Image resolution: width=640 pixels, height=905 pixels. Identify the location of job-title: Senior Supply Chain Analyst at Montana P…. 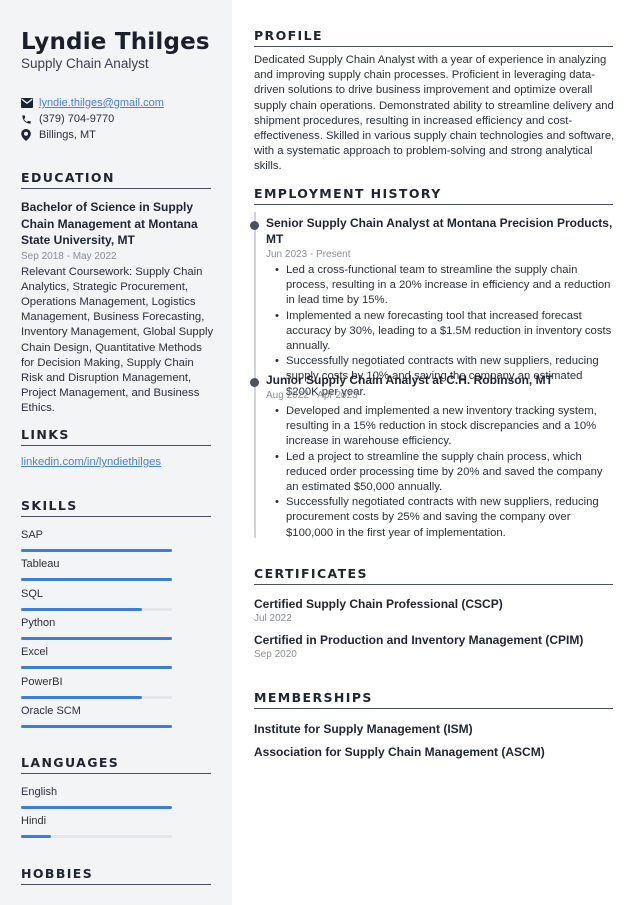
(439, 231).